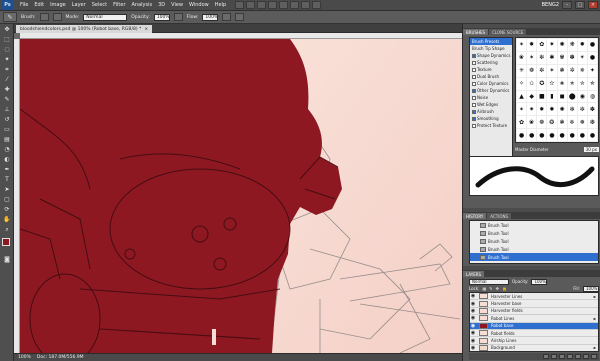  What do you see at coordinates (491, 83) in the screenshot?
I see `brush-option: Color Dynamics` at bounding box center [491, 83].